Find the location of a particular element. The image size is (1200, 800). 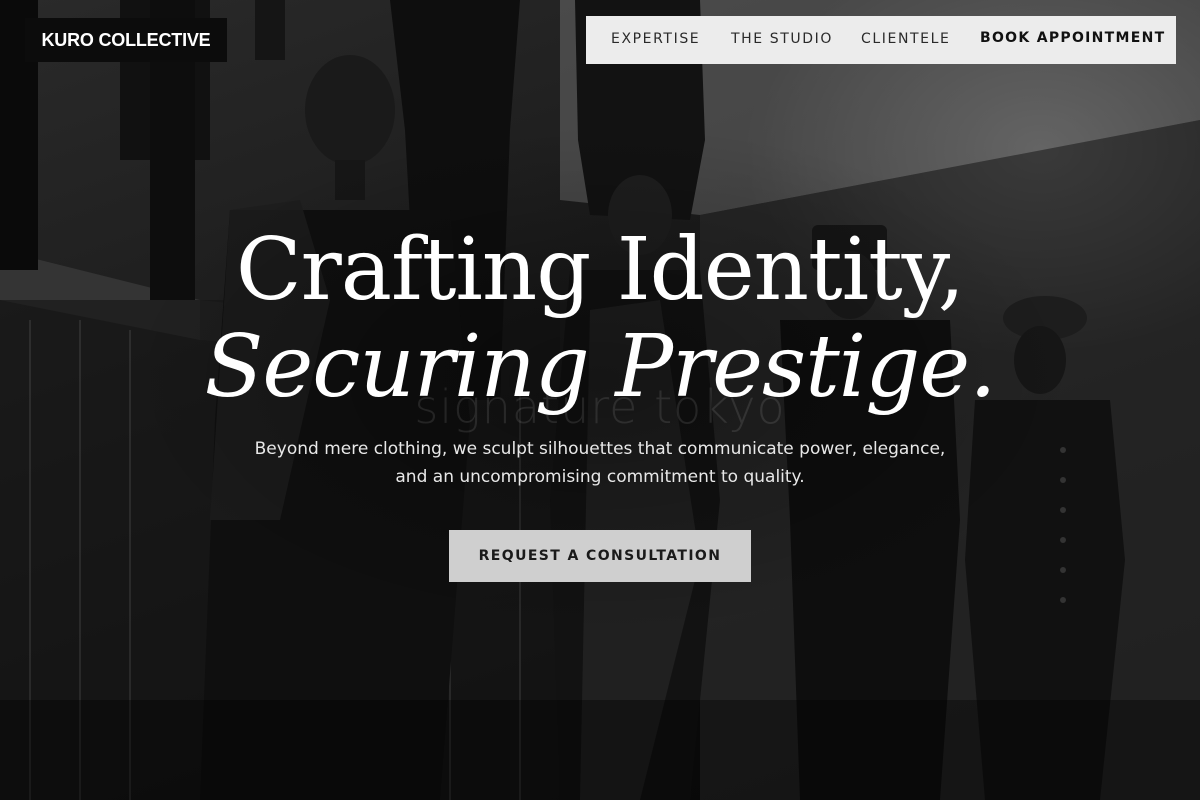

headline-line-1: Crafting Identity, is located at coordinates (600, 270).